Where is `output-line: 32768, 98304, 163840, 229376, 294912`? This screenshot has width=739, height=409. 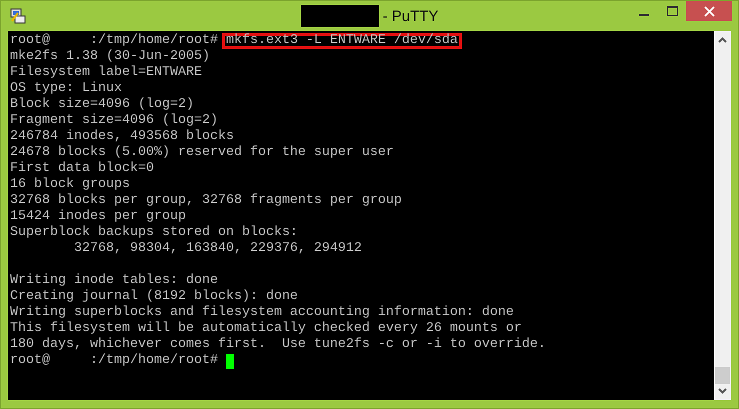
output-line: 32768, 98304, 163840, 229376, 294912 is located at coordinates (217, 249).